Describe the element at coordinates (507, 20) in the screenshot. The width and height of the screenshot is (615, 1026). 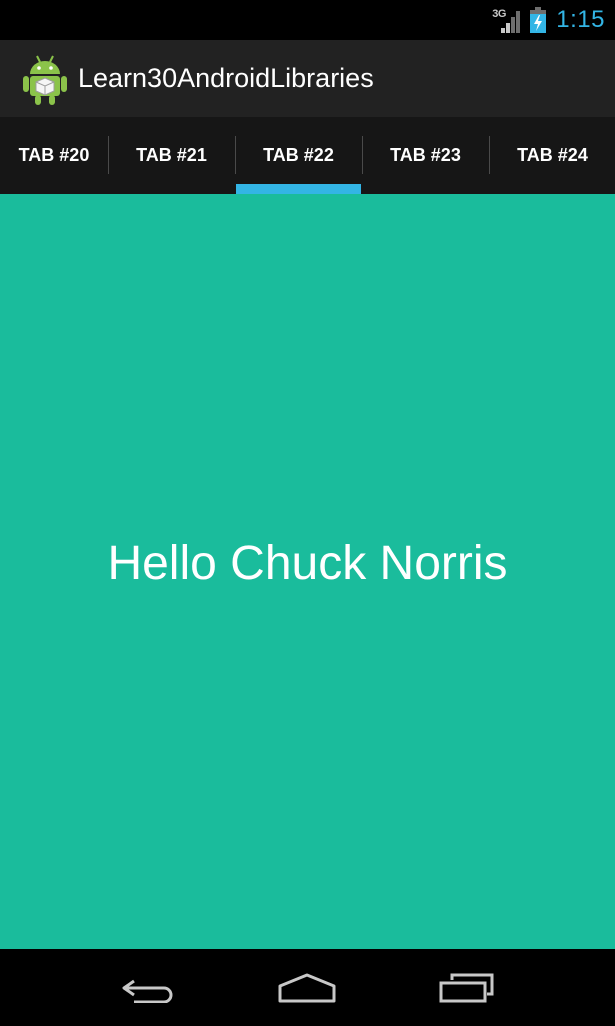
I see `signal-bars-icon: 3G` at that location.